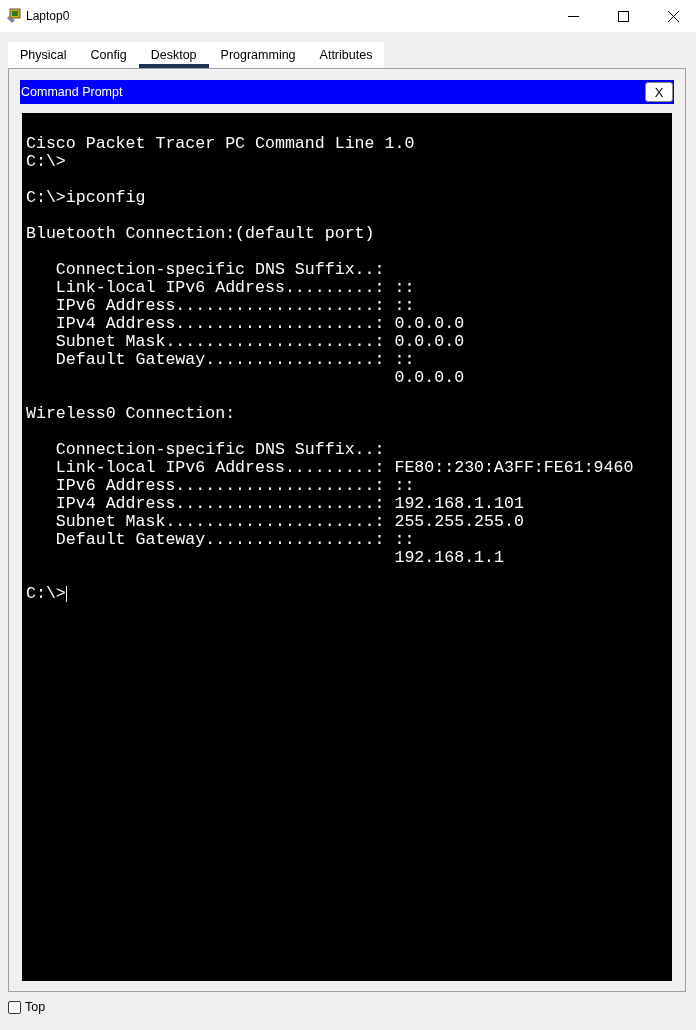 The width and height of the screenshot is (696, 1030). What do you see at coordinates (72, 92) in the screenshot?
I see `app-title: Command Prompt` at bounding box center [72, 92].